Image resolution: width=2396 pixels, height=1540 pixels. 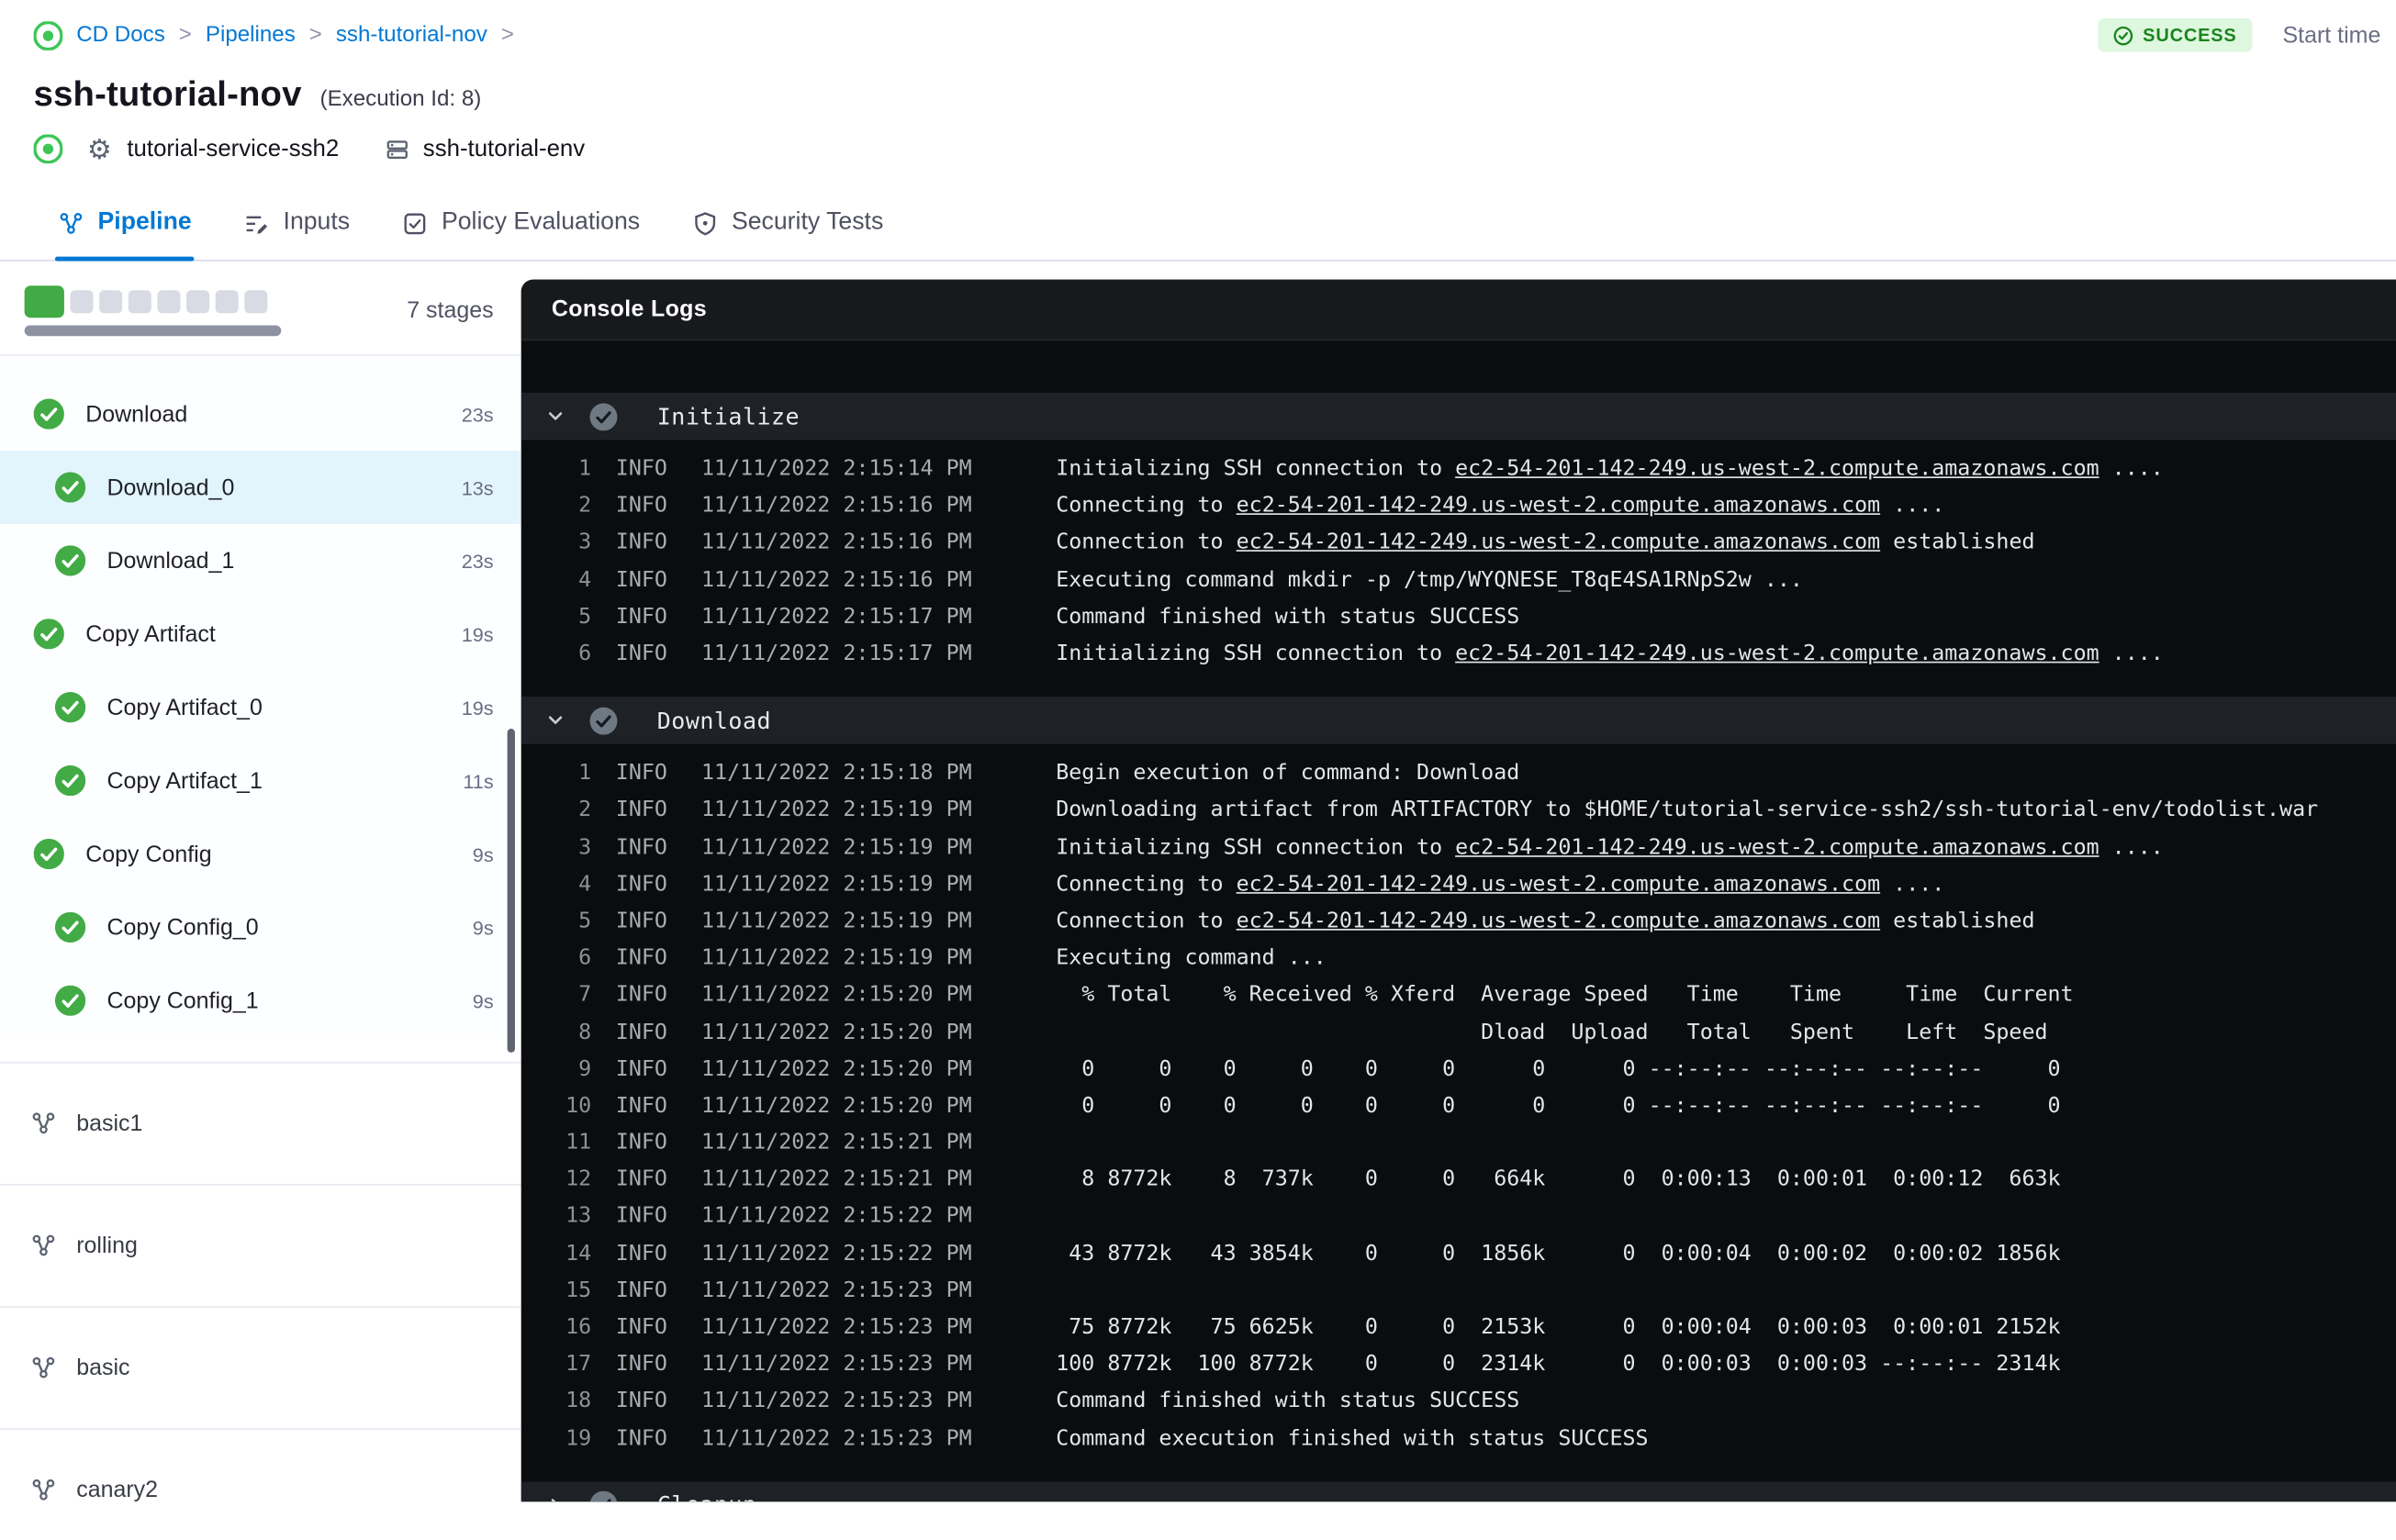 What do you see at coordinates (479, 781) in the screenshot?
I see `stage-duration: 11s` at bounding box center [479, 781].